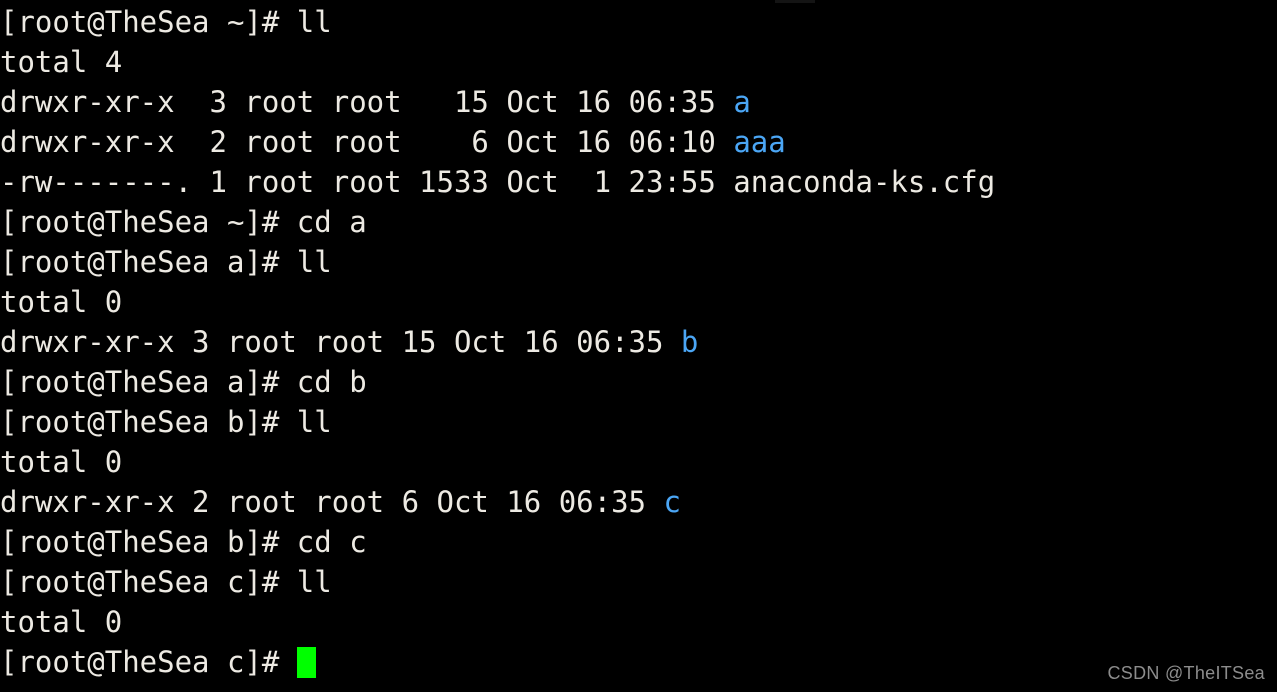 The height and width of the screenshot is (692, 1277). What do you see at coordinates (638, 62) in the screenshot?
I see `terminal-line: total 4` at bounding box center [638, 62].